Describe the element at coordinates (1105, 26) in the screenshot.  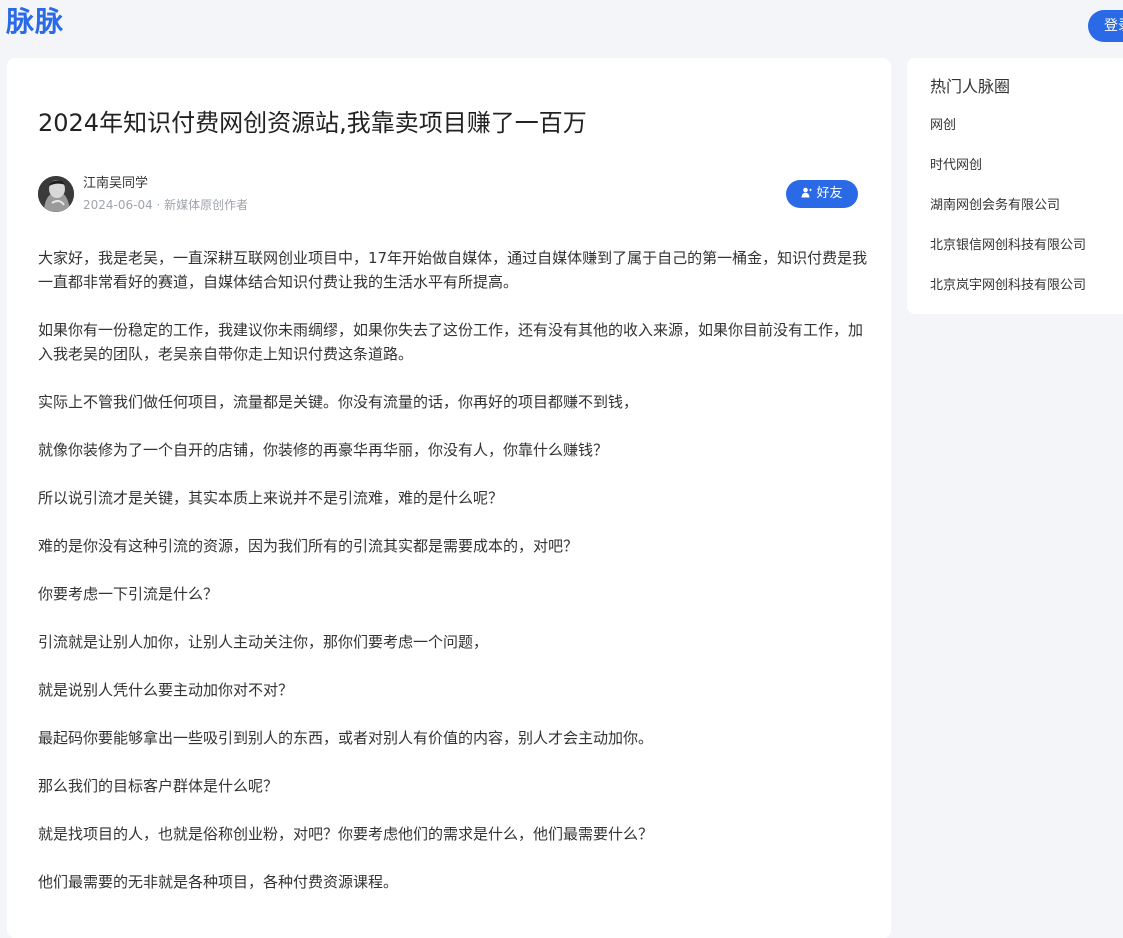
I see `login-button: 登录` at that location.